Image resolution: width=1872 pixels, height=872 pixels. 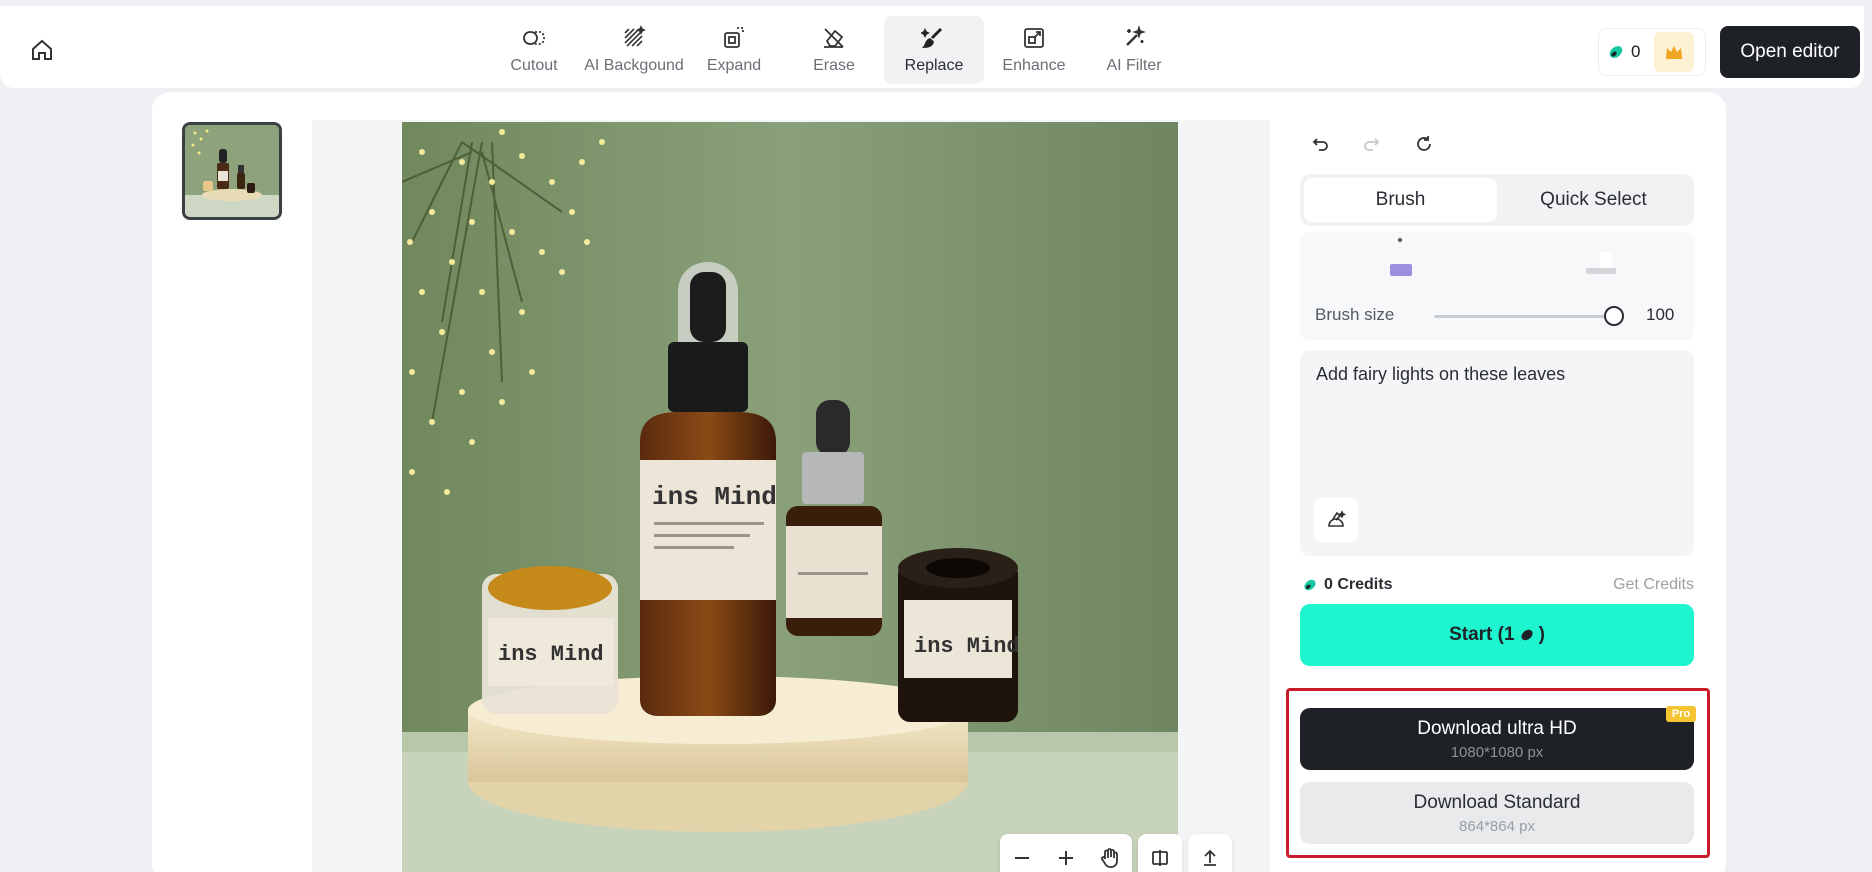 What do you see at coordinates (1497, 752) in the screenshot?
I see `download-hd-size: 1080*1080 px` at bounding box center [1497, 752].